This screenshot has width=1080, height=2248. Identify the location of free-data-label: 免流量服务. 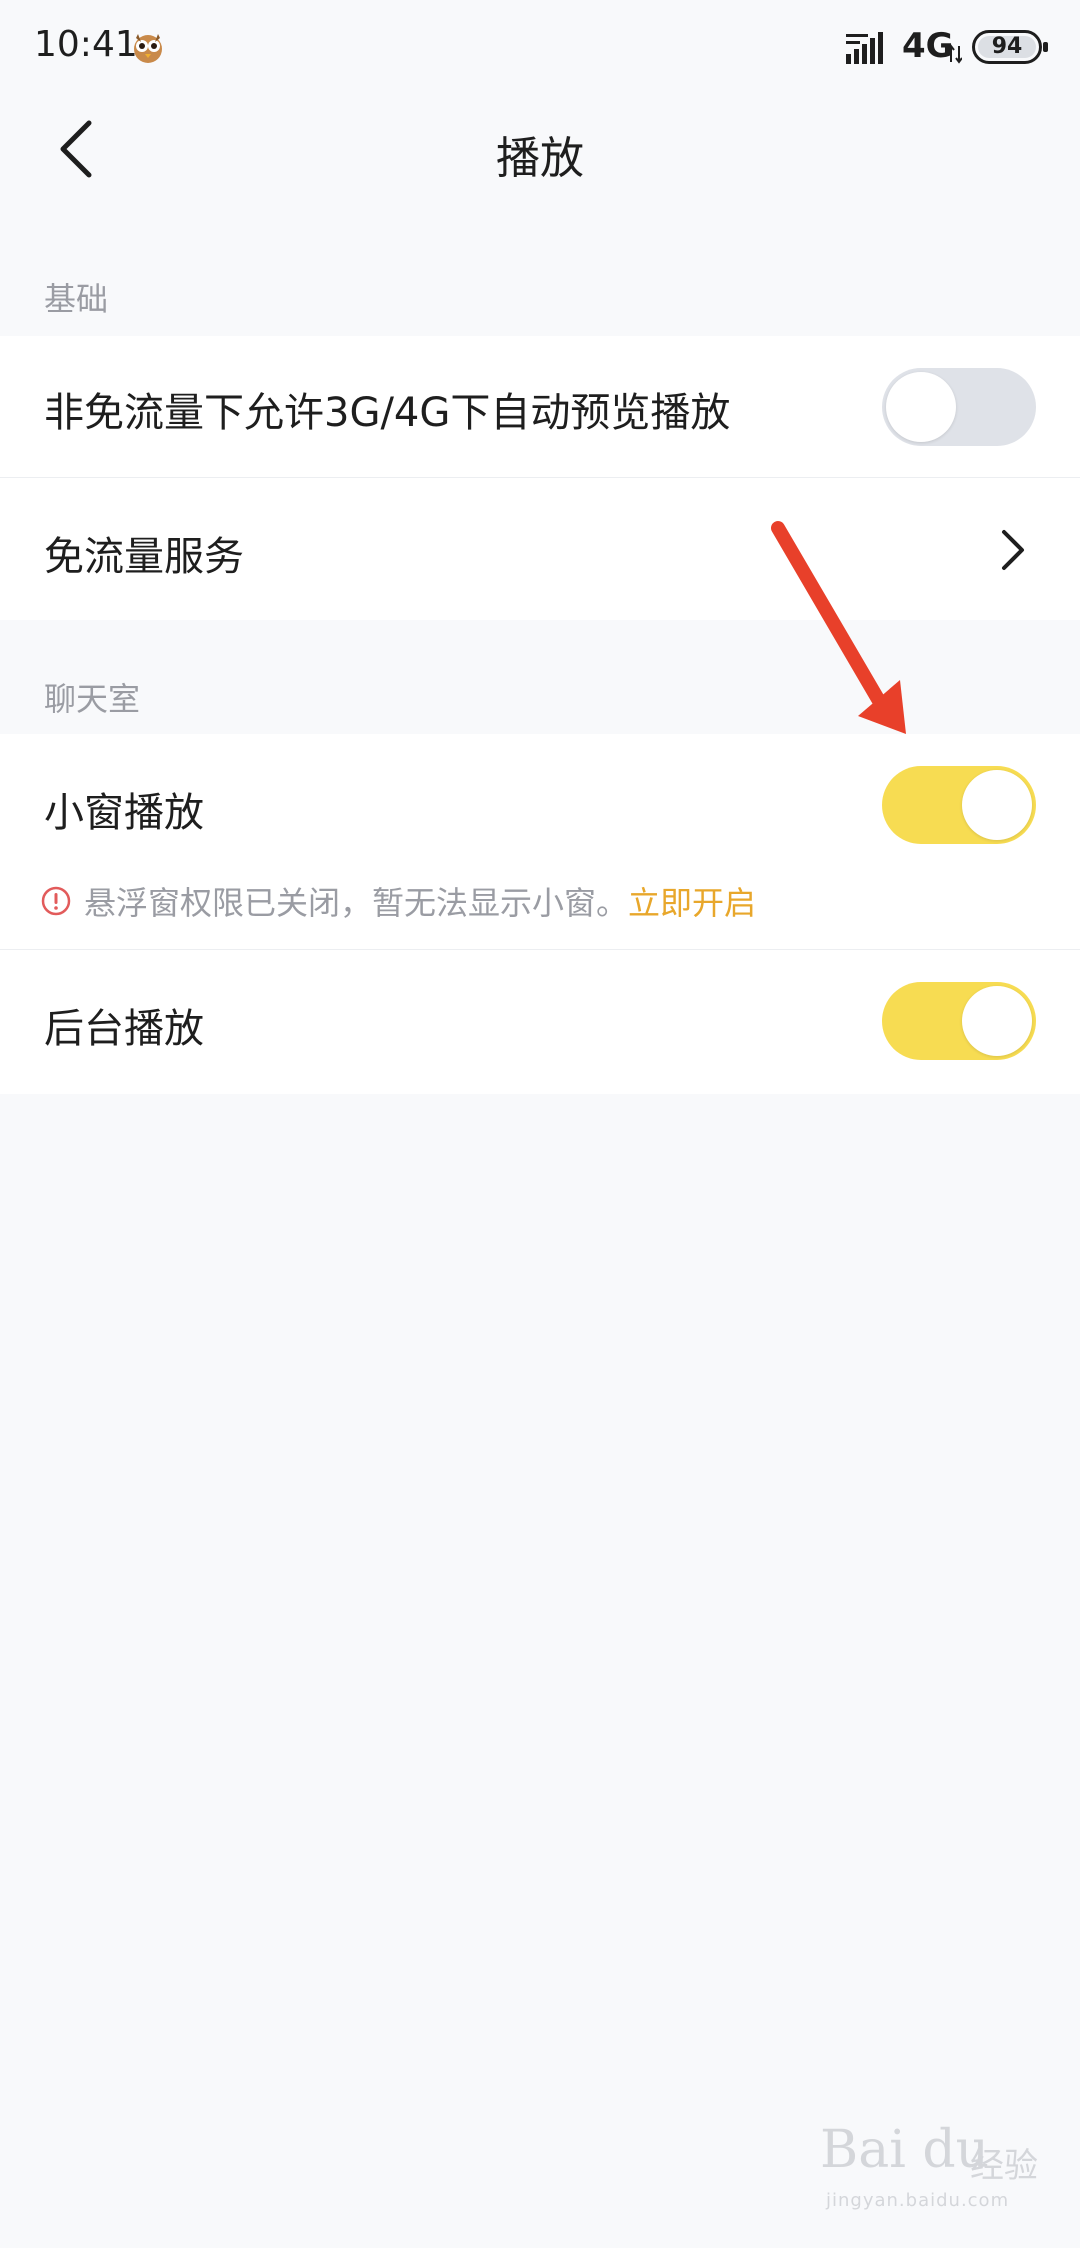
(144, 557).